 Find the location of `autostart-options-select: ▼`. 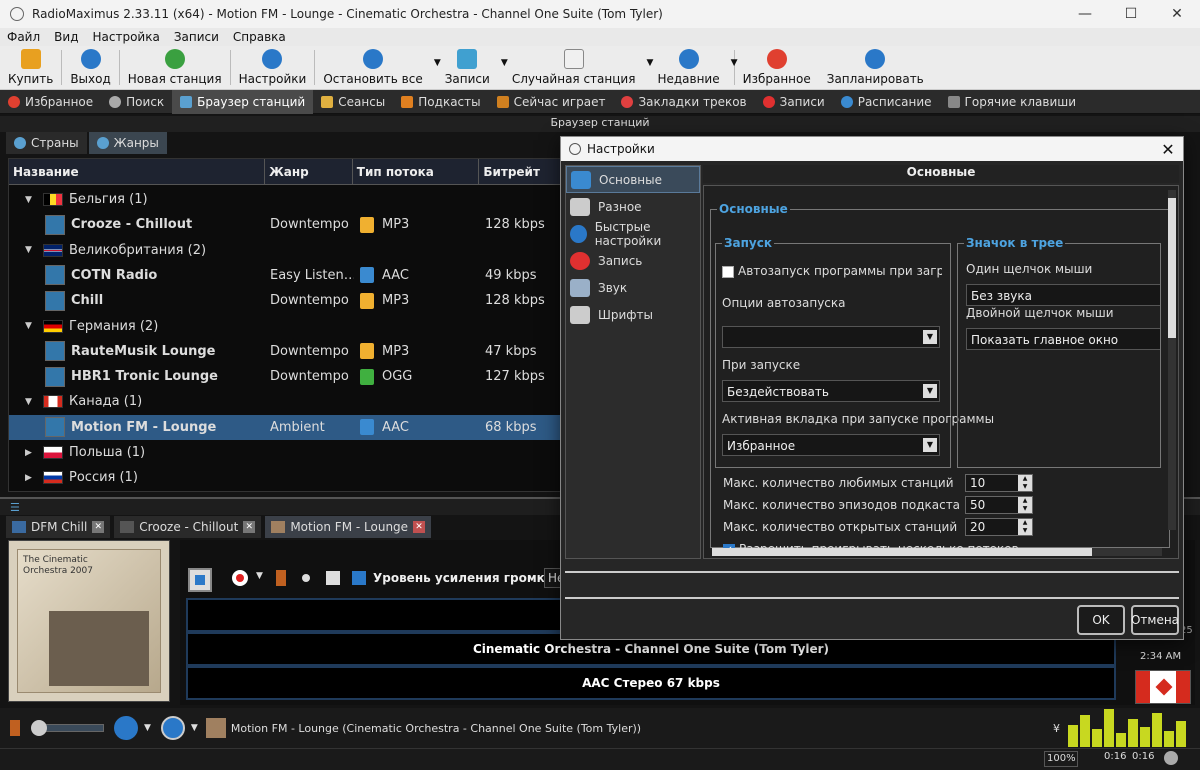

autostart-options-select: ▼ is located at coordinates (831, 337).